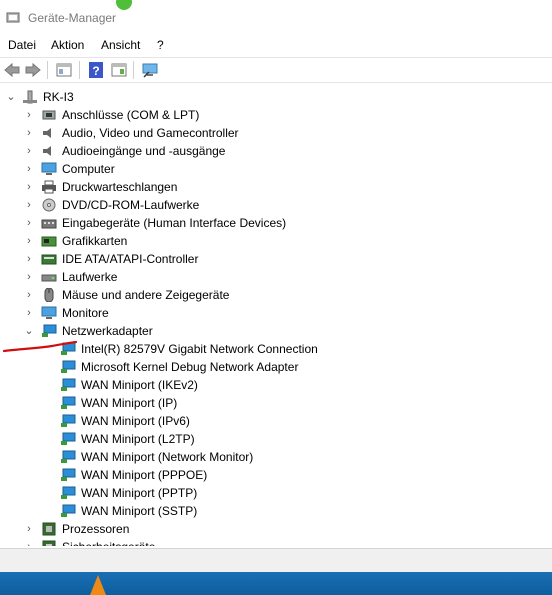 The height and width of the screenshot is (595, 552). What do you see at coordinates (40, 346) in the screenshot?
I see `annotation-underline` at bounding box center [40, 346].